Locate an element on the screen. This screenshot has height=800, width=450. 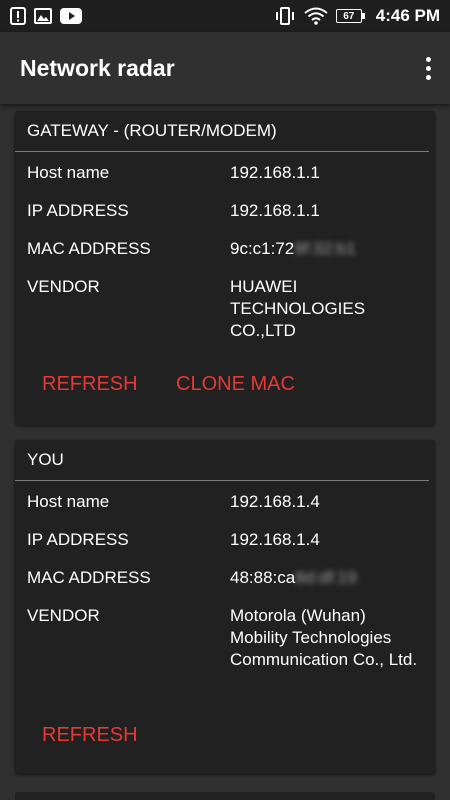
status-bar: 67 4:46 PM is located at coordinates (225, 16).